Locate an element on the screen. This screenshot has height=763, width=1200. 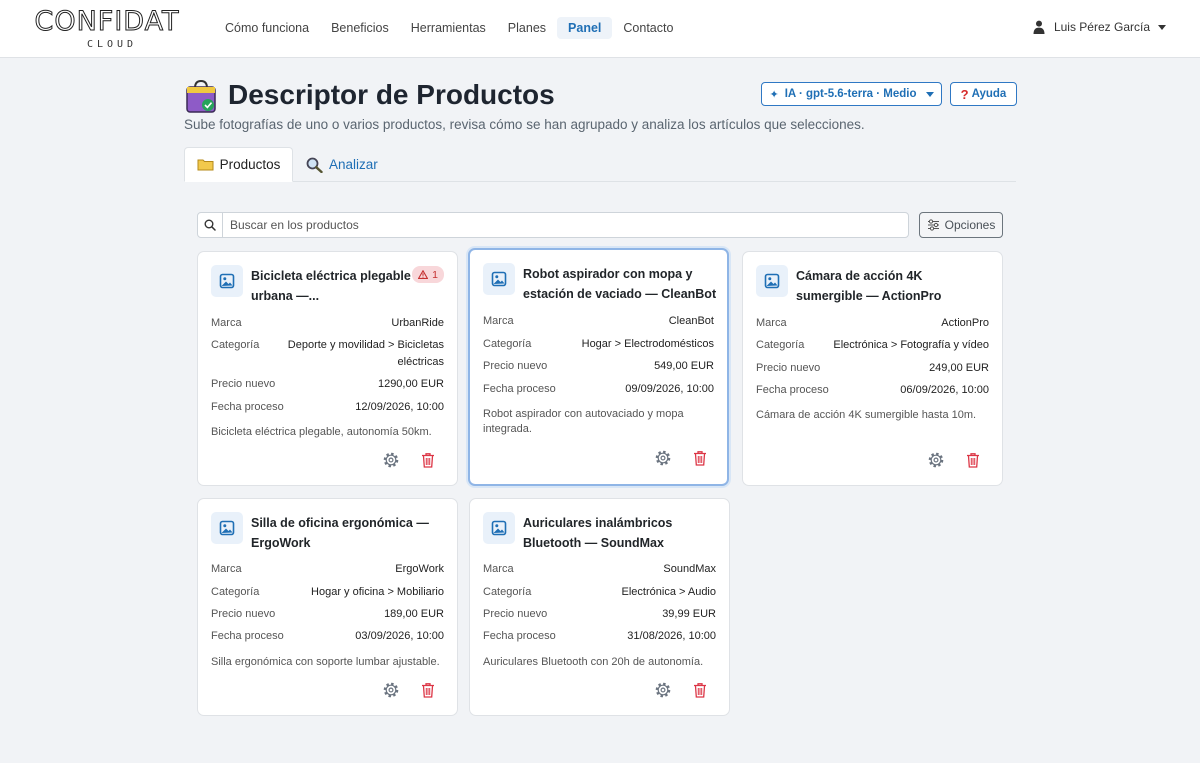
price-row: Precio nuevo 189,00 EUR is located at coordinates (327, 614).